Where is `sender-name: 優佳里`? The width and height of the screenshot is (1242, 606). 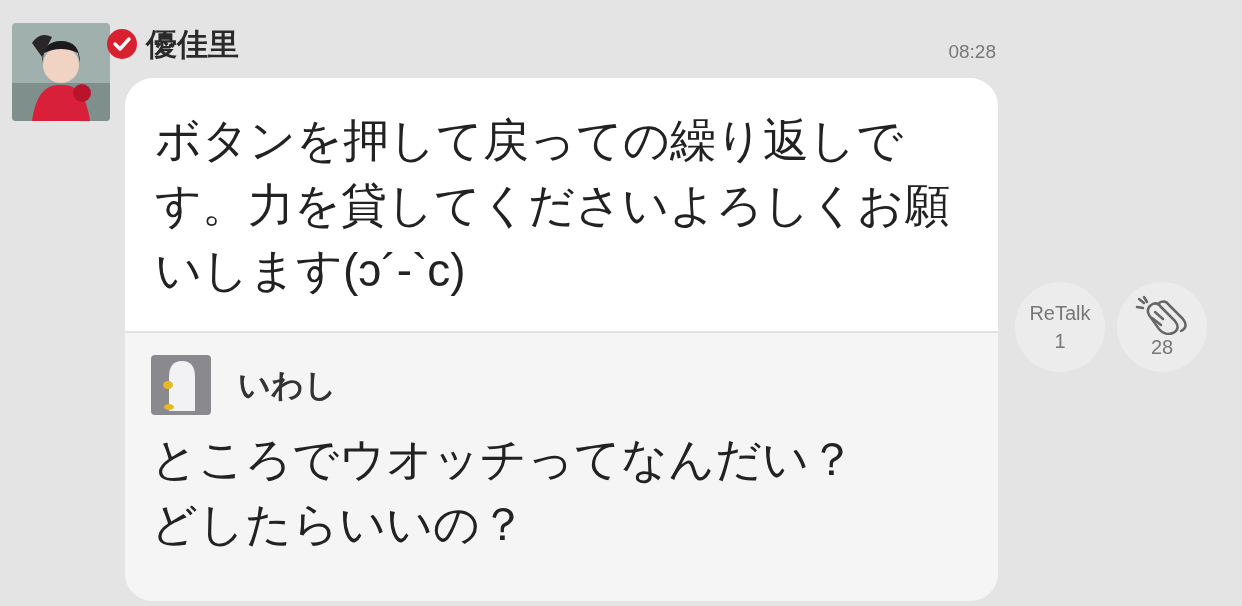
sender-name: 優佳里 is located at coordinates (192, 44).